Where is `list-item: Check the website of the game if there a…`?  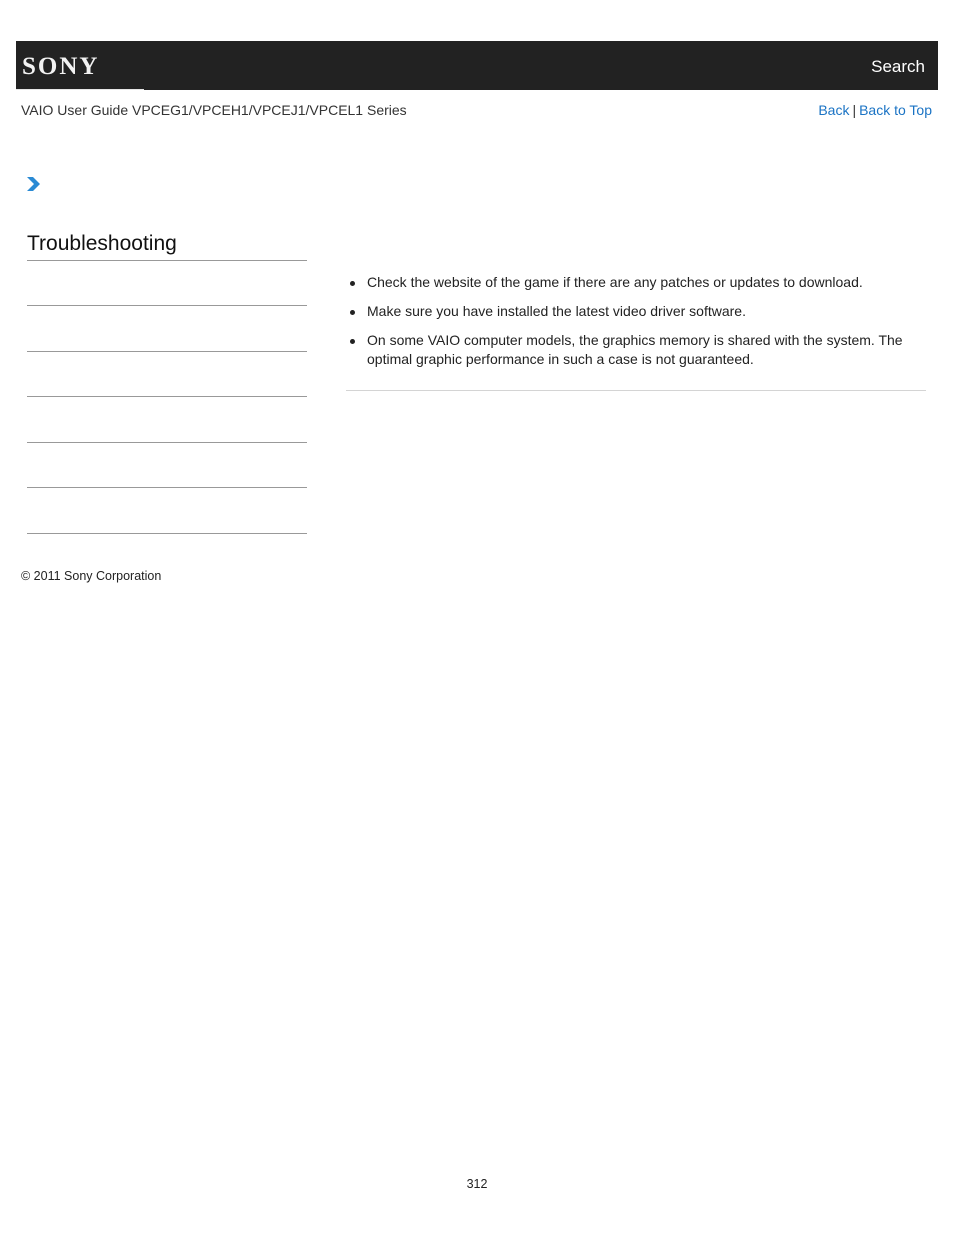
list-item: Check the website of the game if there a… is located at coordinates (636, 282).